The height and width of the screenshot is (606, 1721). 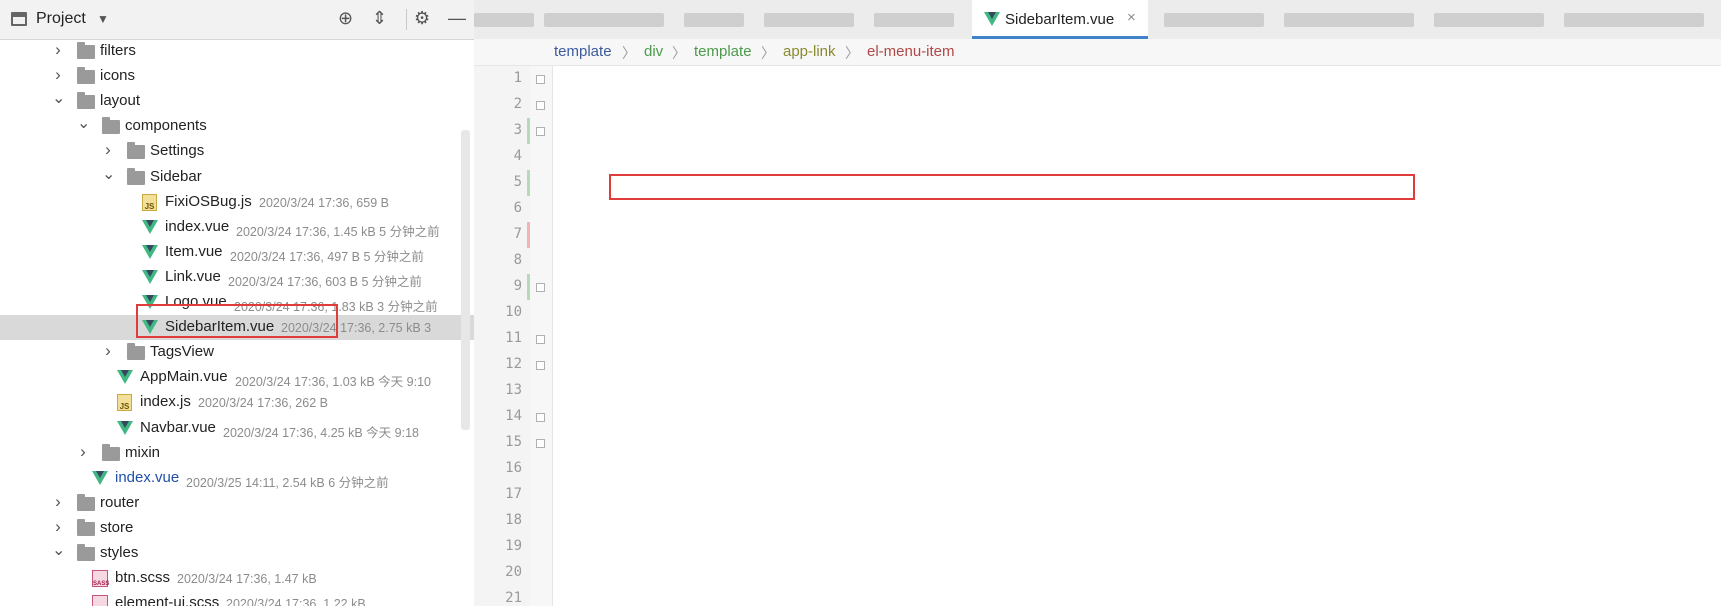 I want to click on line-number: 17, so click(x=513, y=494).